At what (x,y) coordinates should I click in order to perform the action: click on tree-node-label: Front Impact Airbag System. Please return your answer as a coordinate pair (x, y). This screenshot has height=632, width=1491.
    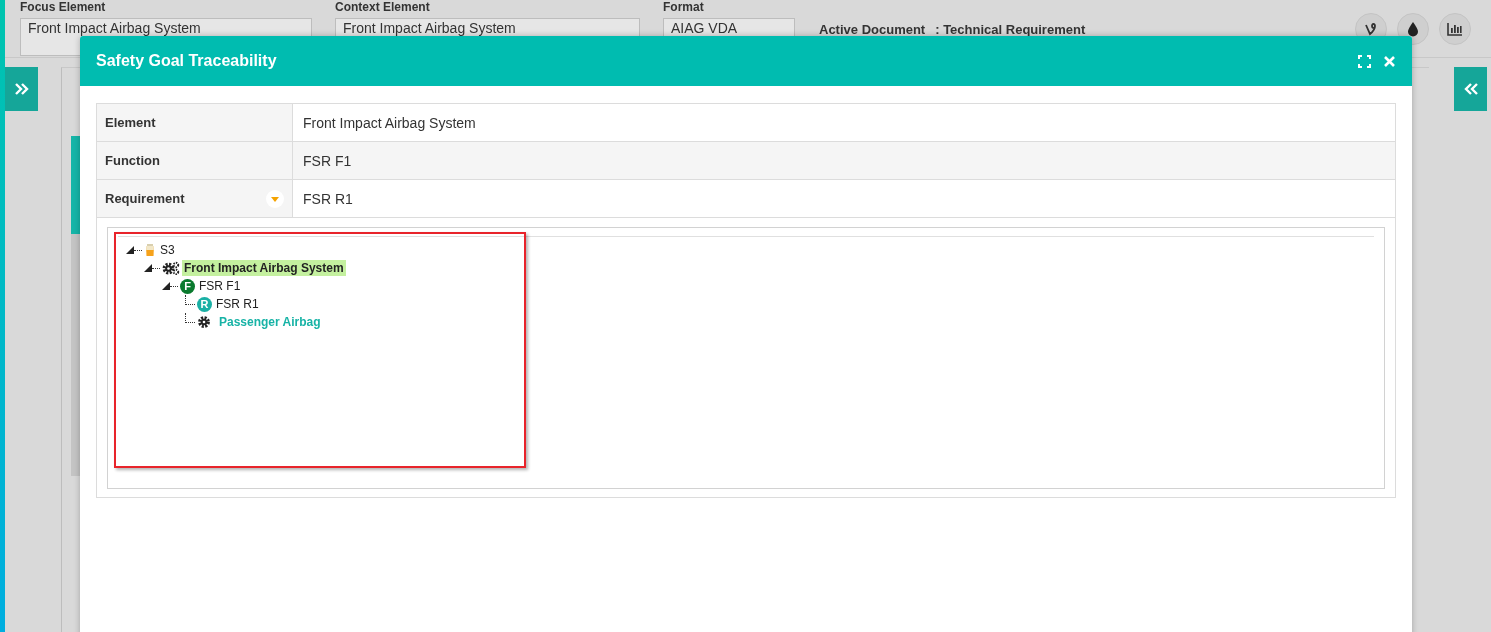
    Looking at the image, I should click on (264, 268).